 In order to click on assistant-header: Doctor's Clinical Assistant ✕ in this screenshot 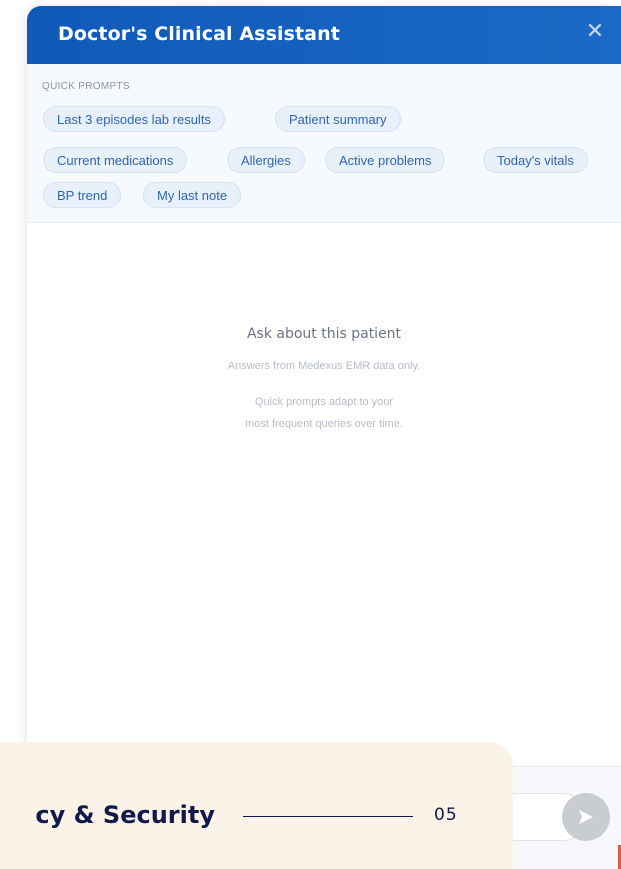, I will do `click(324, 35)`.